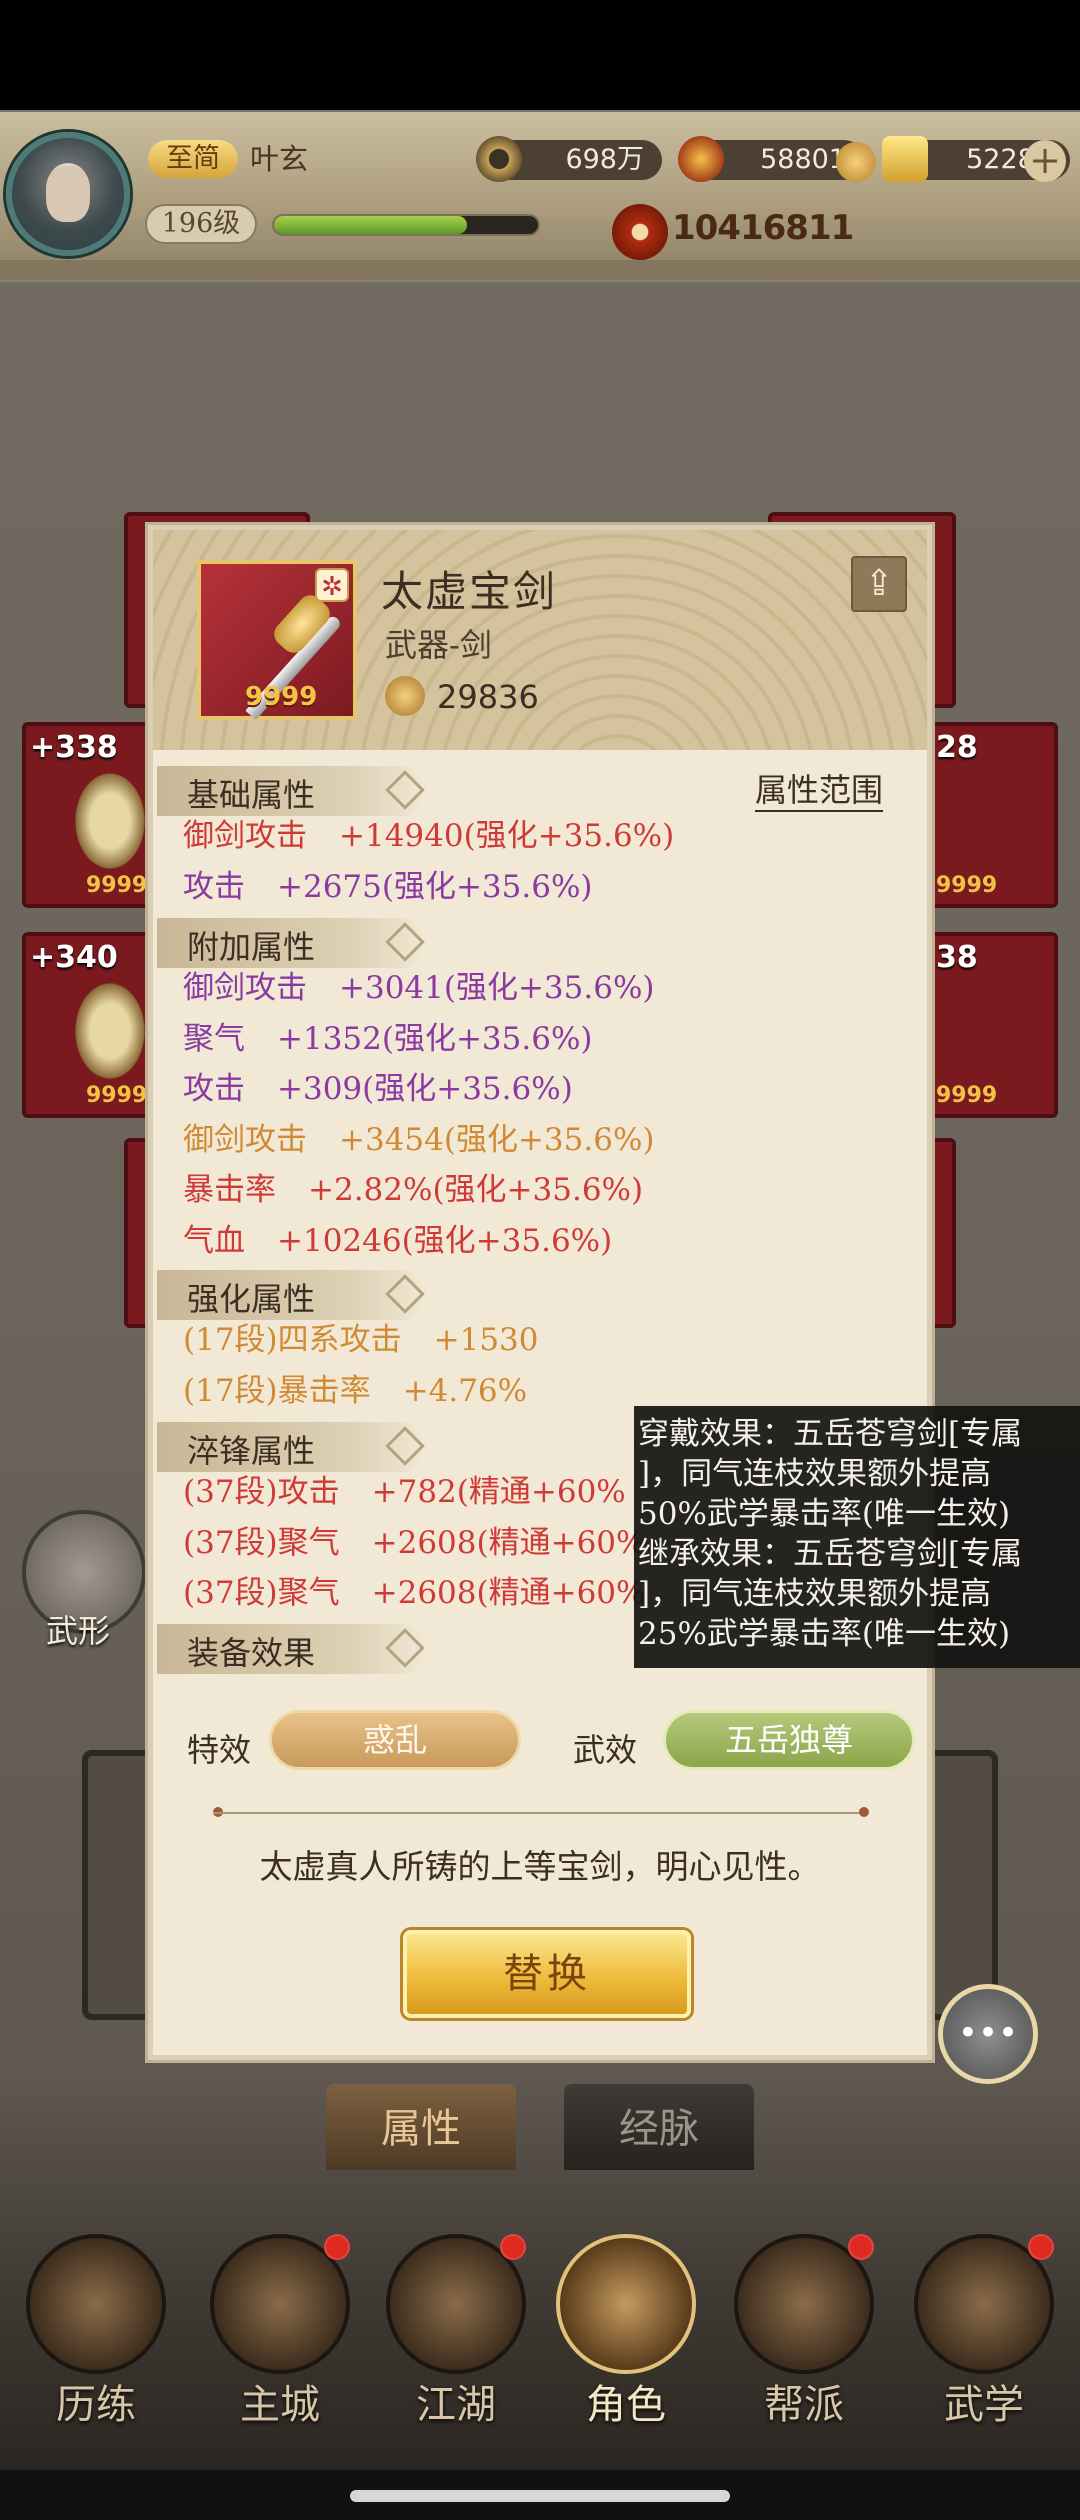  Describe the element at coordinates (824, 1514) in the screenshot. I see `tooltip-line: 50%武学暴击率(唯一生效)` at that location.